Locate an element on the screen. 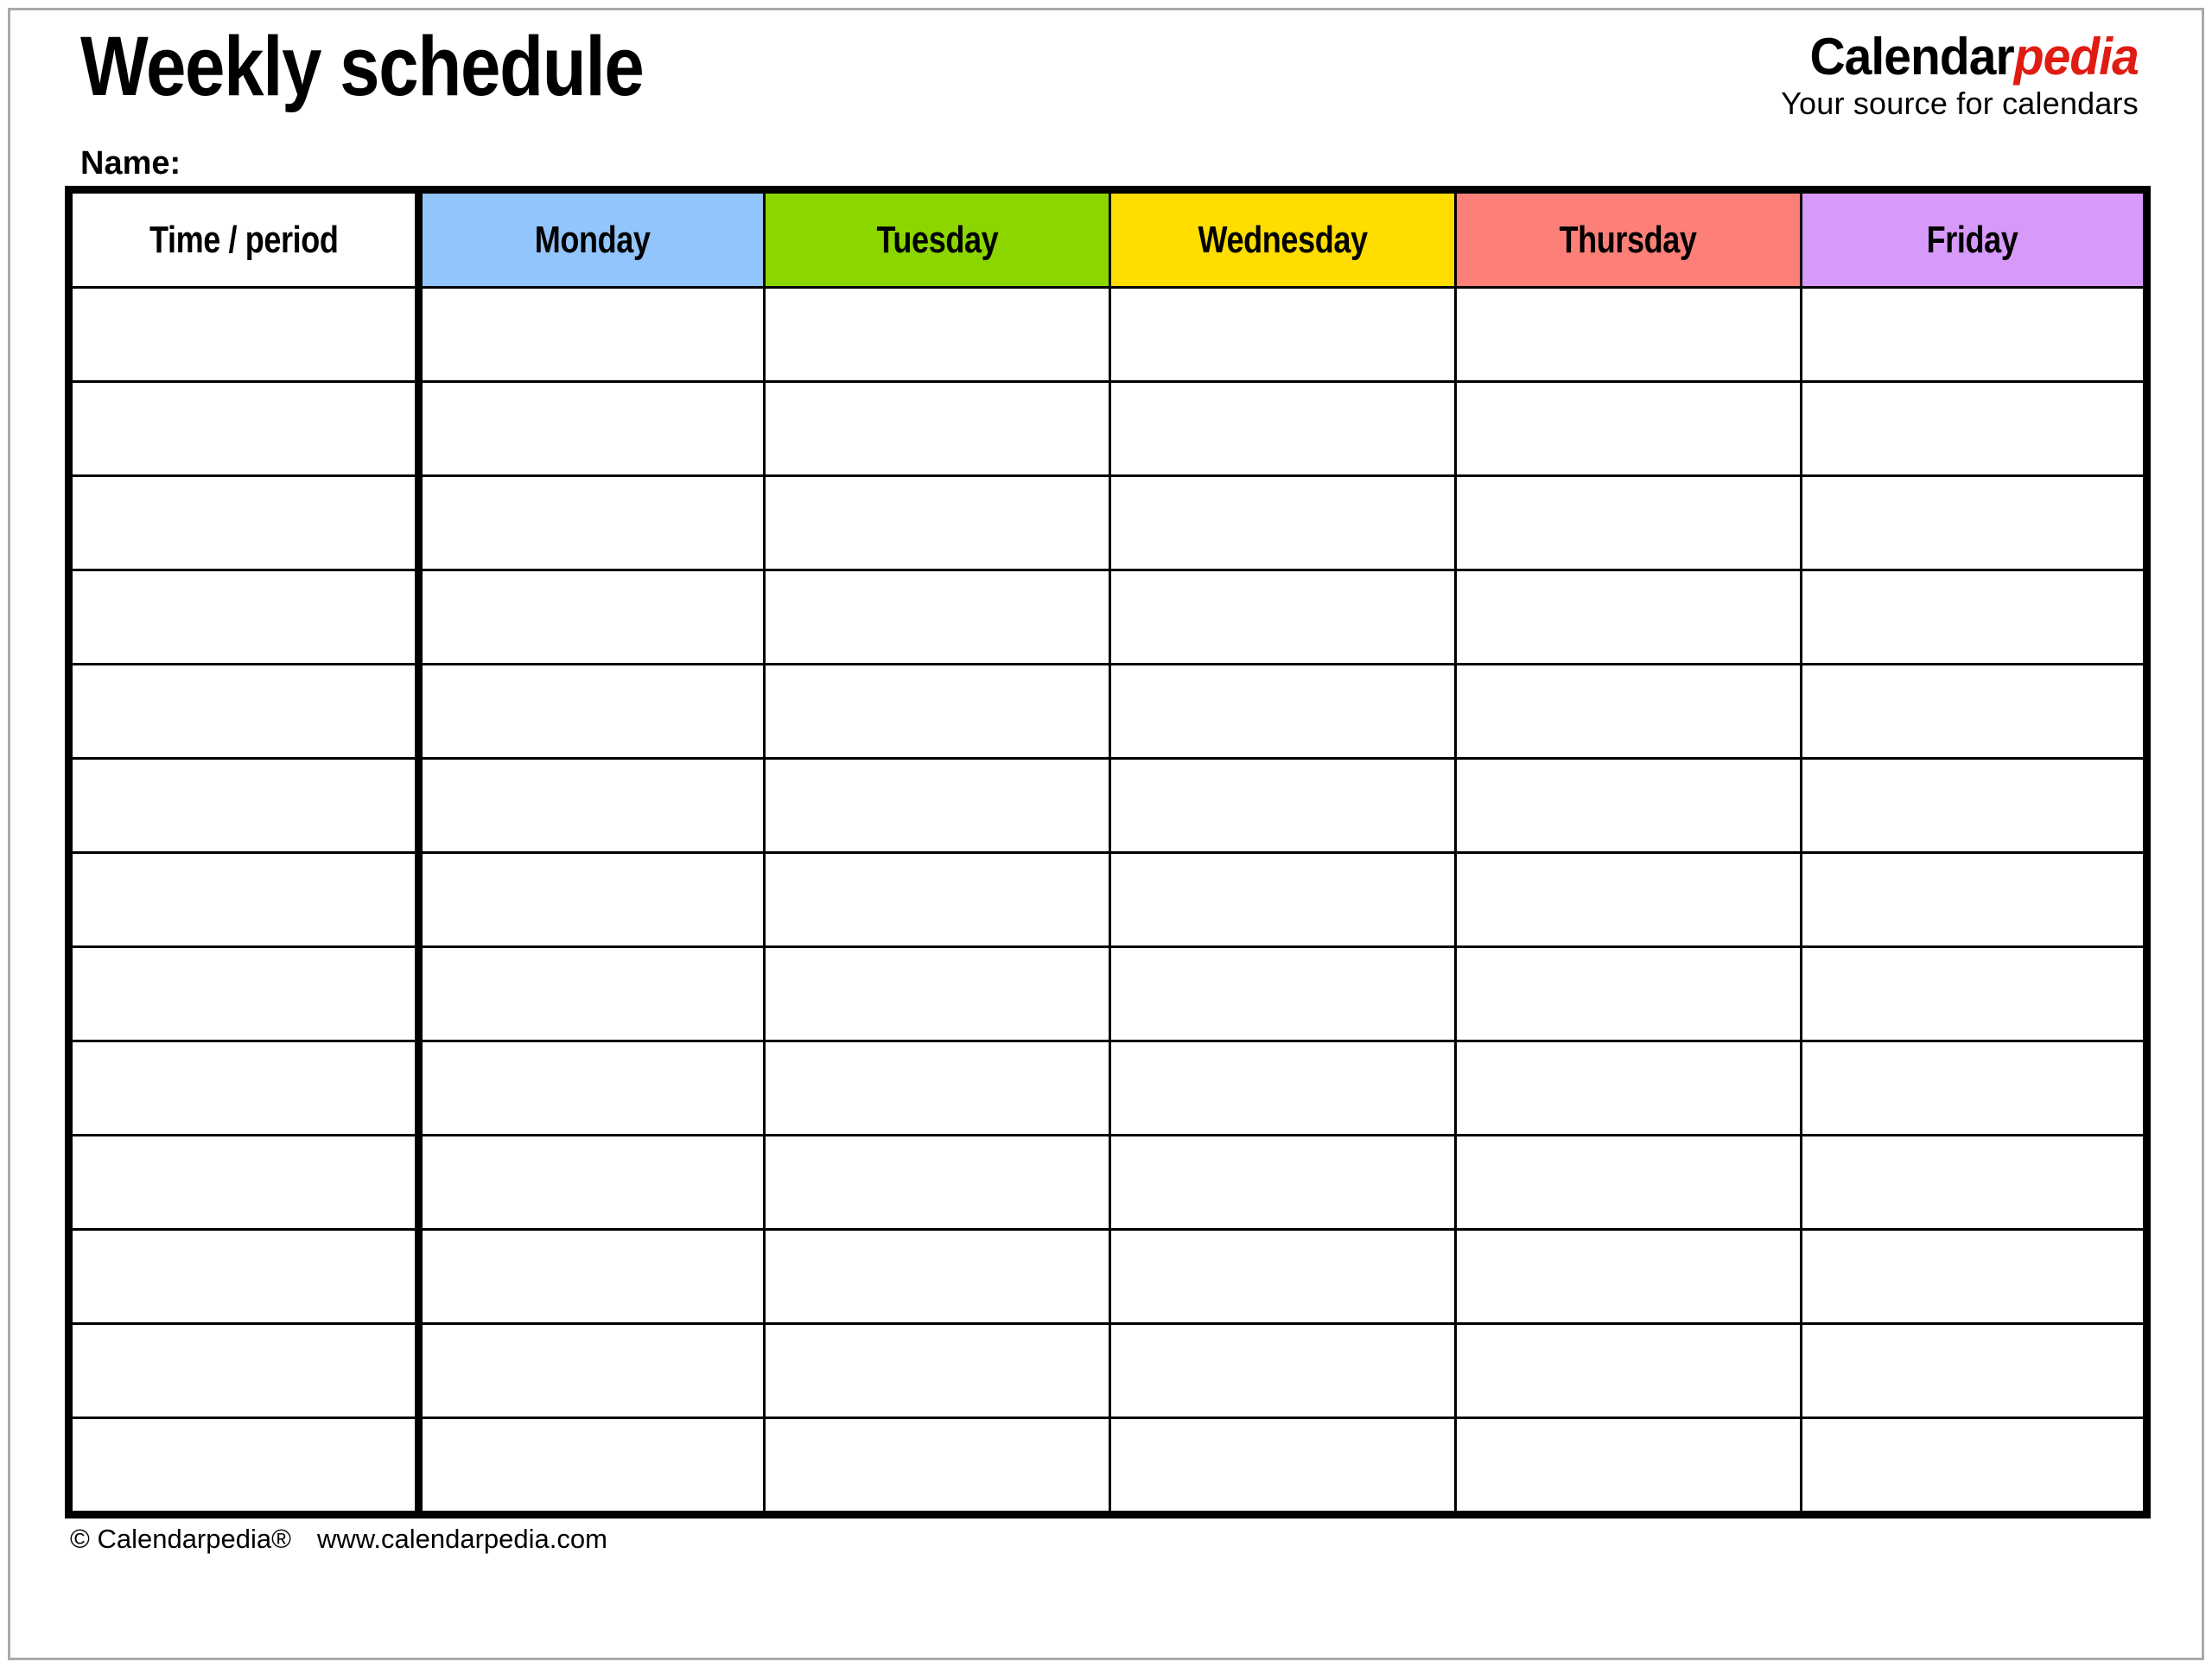 Image resolution: width=2212 pixels, height=1668 pixels. name-field-label: Name: is located at coordinates (130, 163).